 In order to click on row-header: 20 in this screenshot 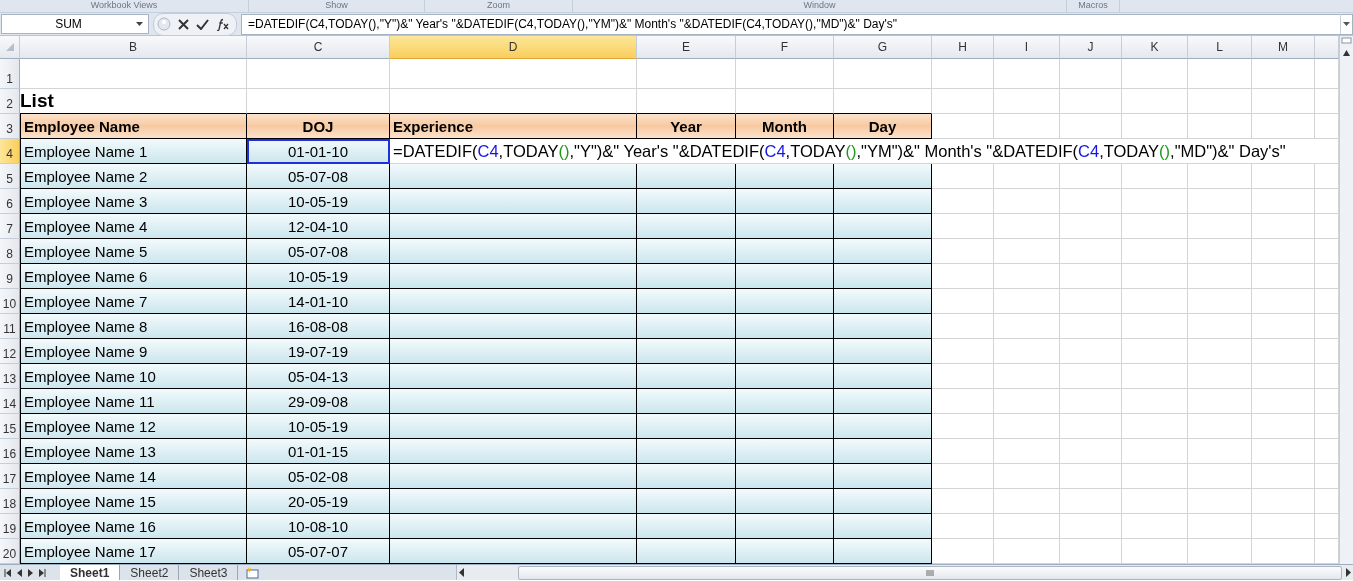, I will do `click(10, 551)`.